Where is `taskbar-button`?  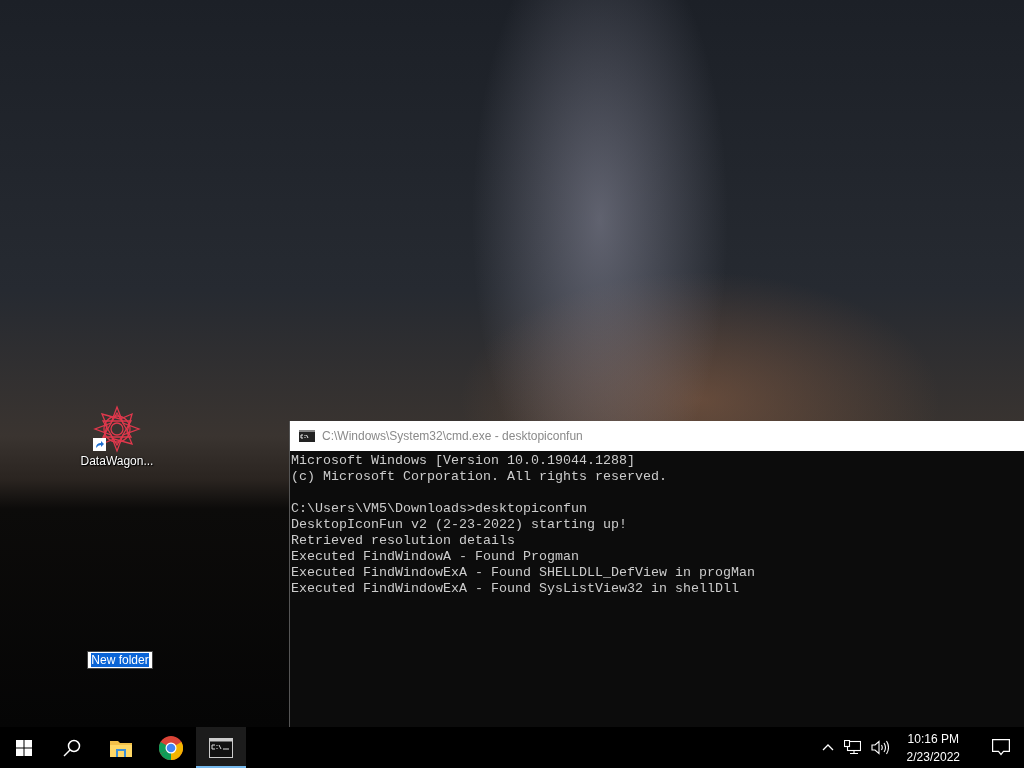 taskbar-button is located at coordinates (221, 747).